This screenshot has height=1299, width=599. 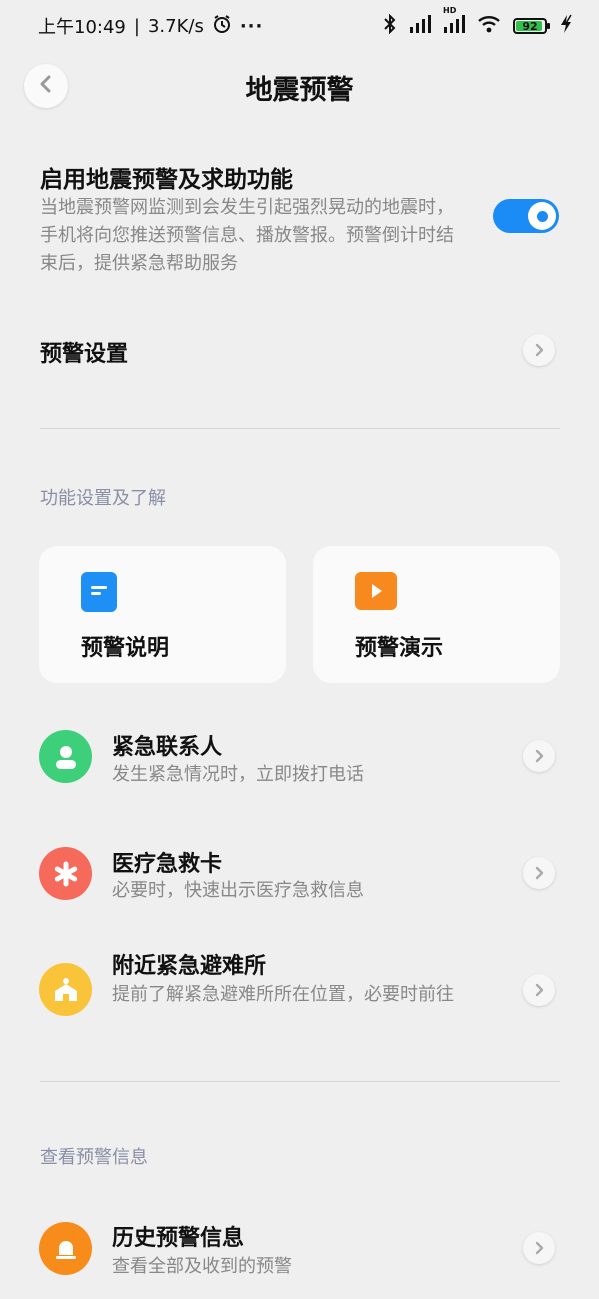 What do you see at coordinates (99, 592) in the screenshot?
I see `document-icon` at bounding box center [99, 592].